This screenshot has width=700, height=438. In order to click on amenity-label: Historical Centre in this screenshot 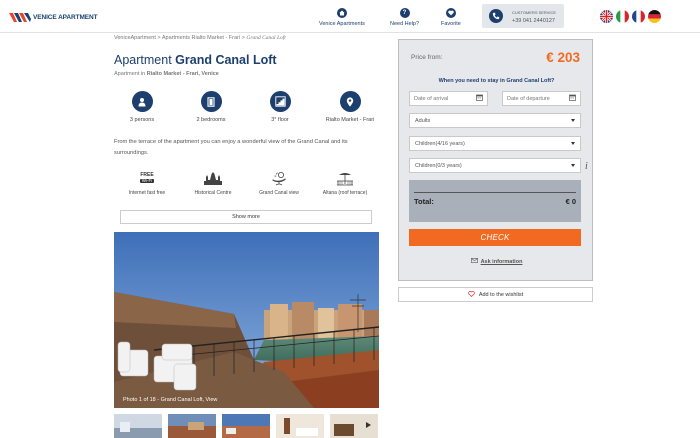, I will do `click(213, 193)`.